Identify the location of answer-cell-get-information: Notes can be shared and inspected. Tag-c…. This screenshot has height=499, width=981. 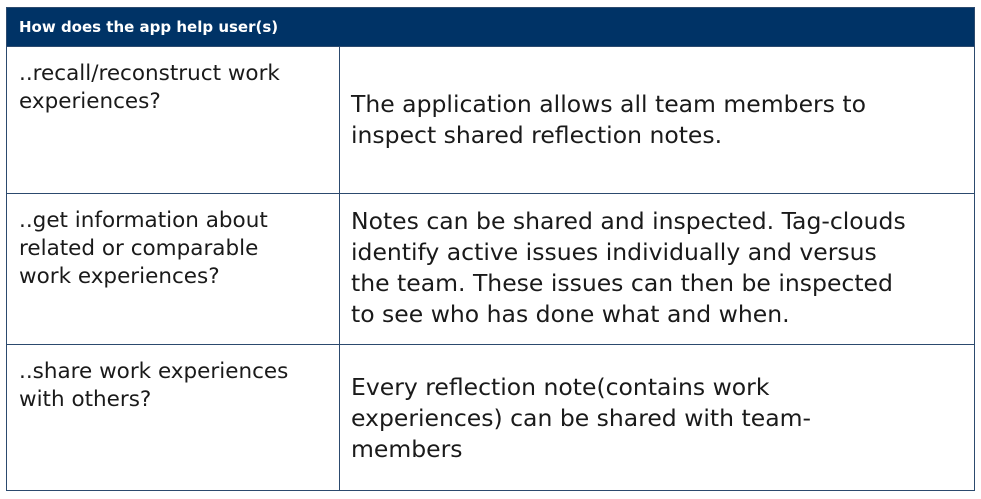
(628, 267).